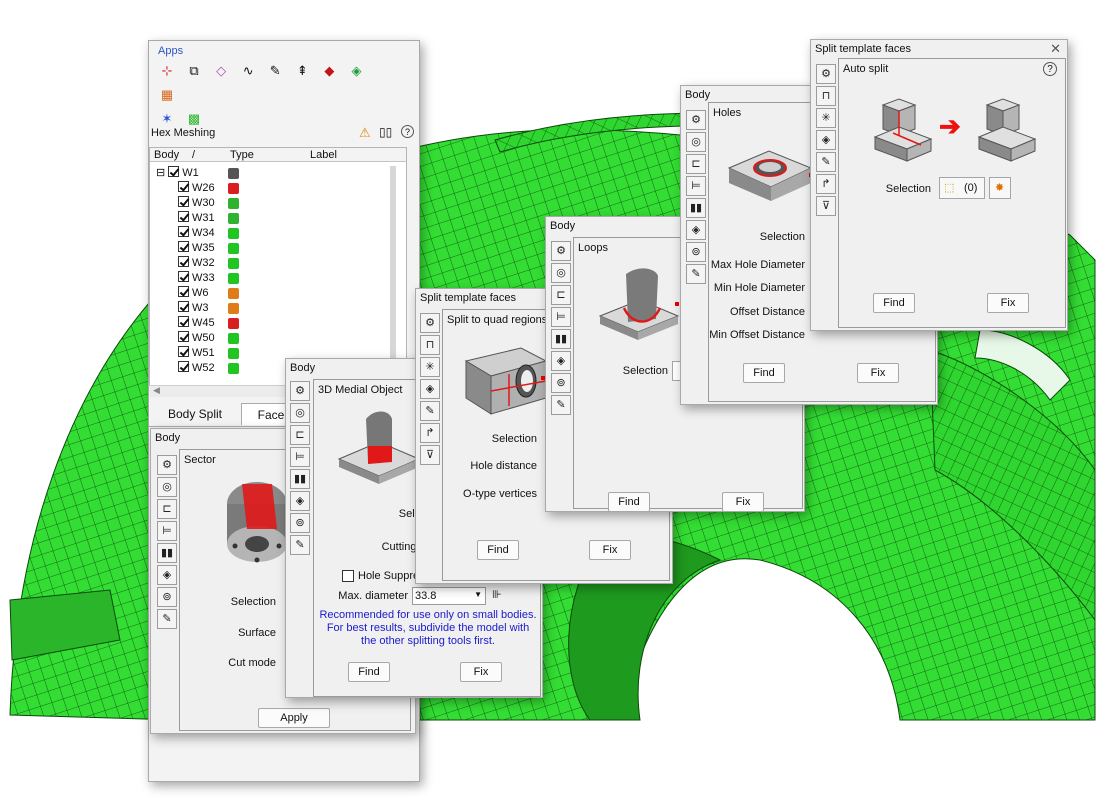 This screenshot has height=807, width=1105. What do you see at coordinates (194, 71) in the screenshot?
I see `solid-box-icon: ⧉` at bounding box center [194, 71].